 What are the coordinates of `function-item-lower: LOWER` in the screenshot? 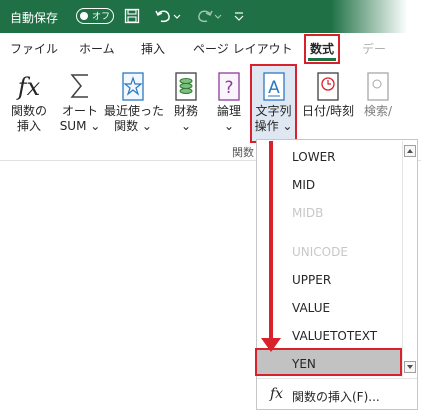 It's located at (329, 157).